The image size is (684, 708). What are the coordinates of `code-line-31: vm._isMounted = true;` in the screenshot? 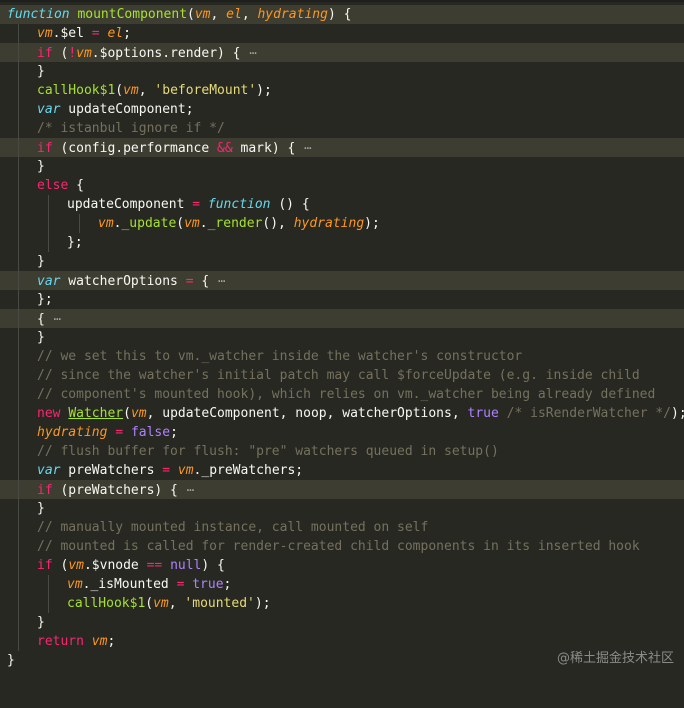 It's located at (342, 584).